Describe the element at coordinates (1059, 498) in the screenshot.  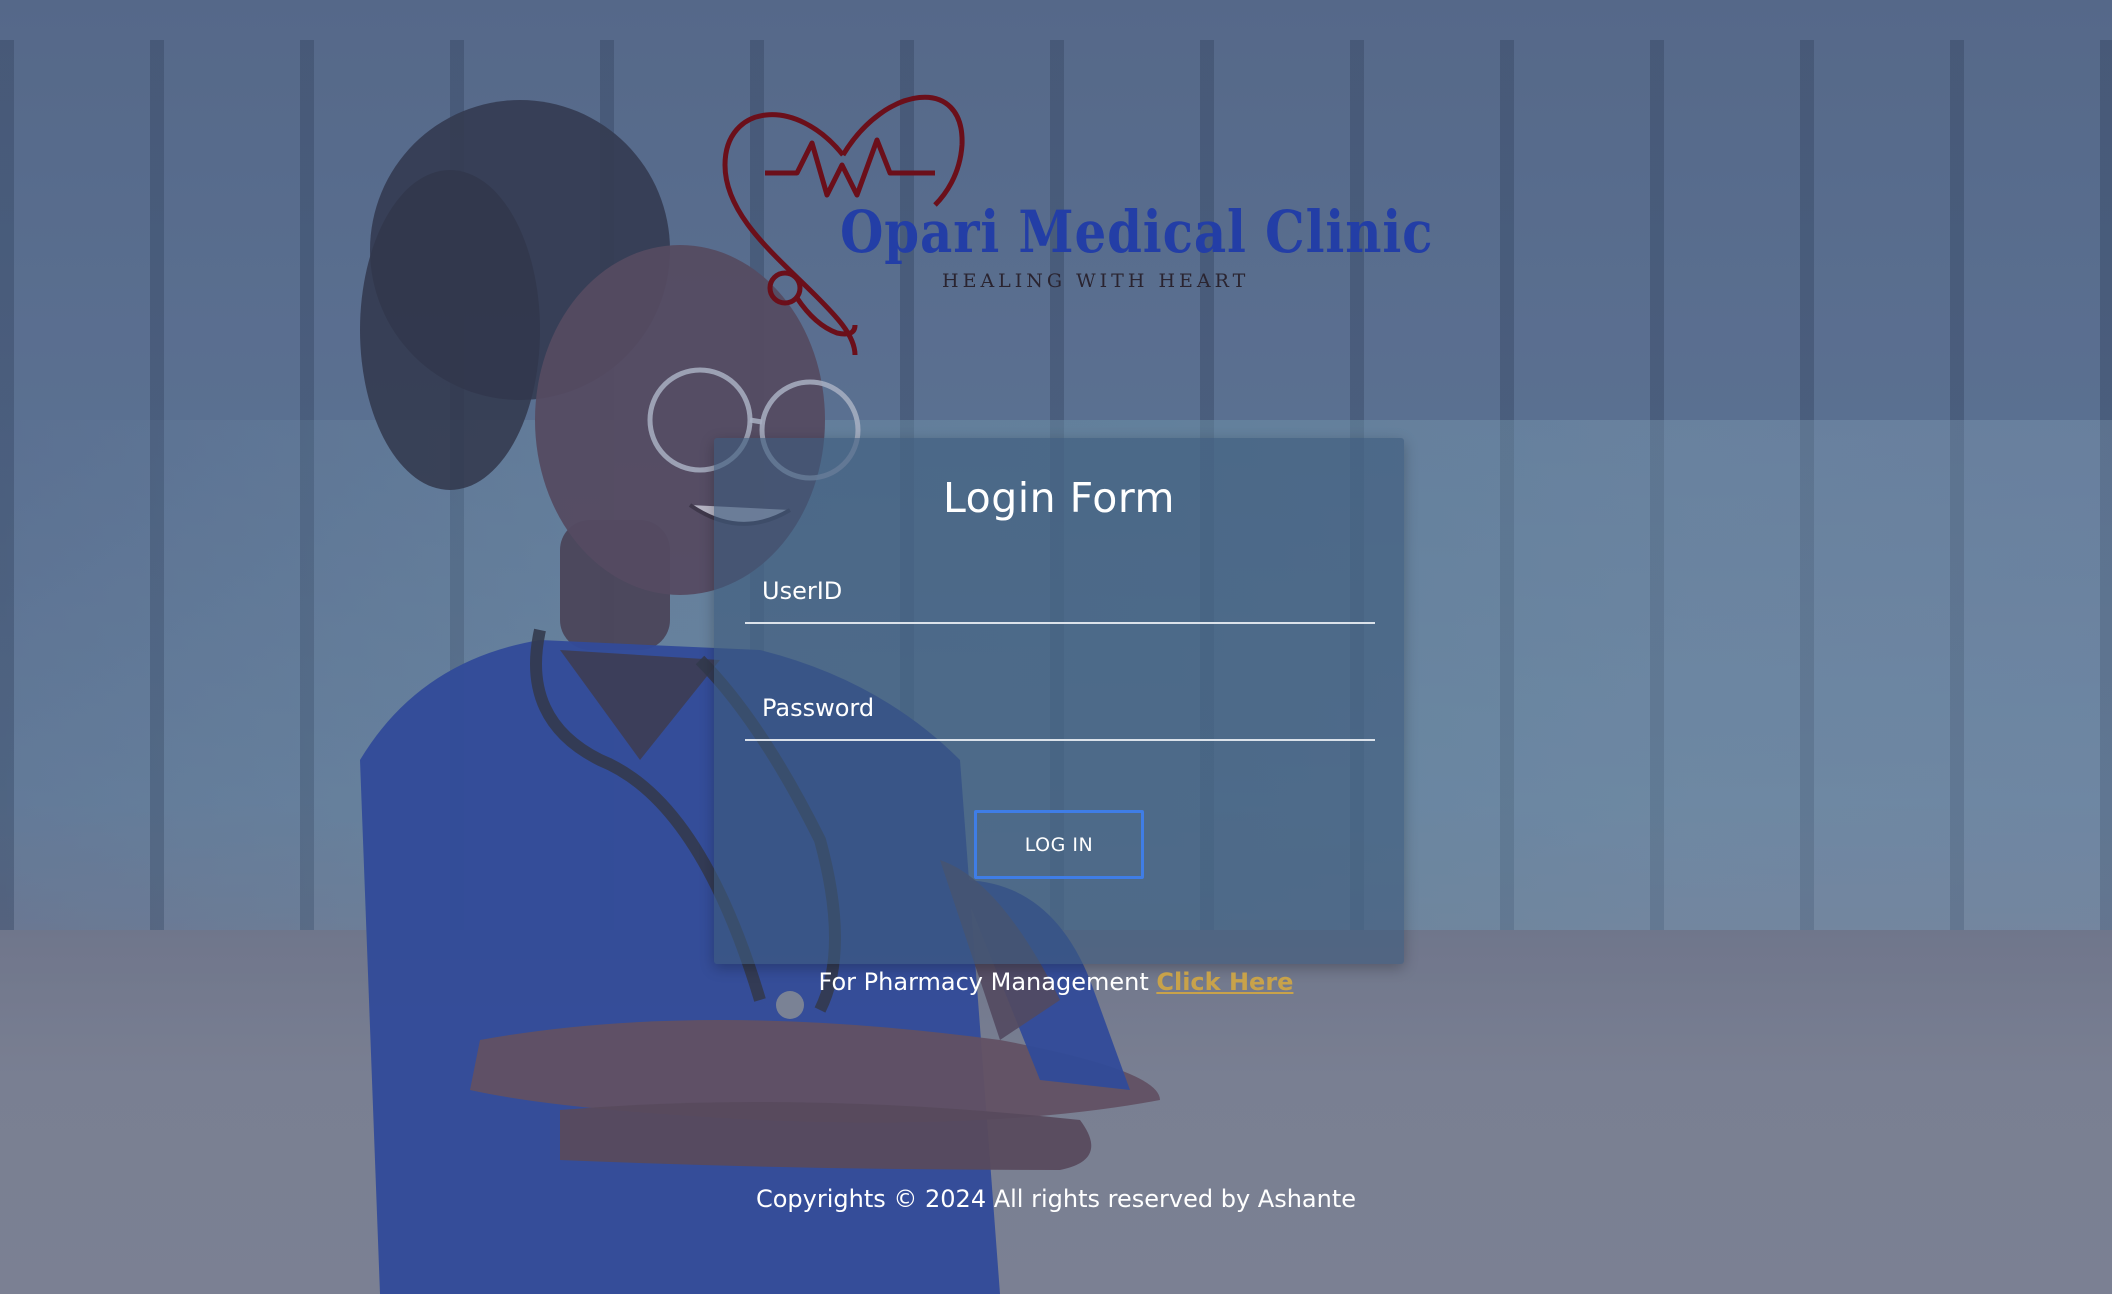
I see `login-form-title: Login Form` at that location.